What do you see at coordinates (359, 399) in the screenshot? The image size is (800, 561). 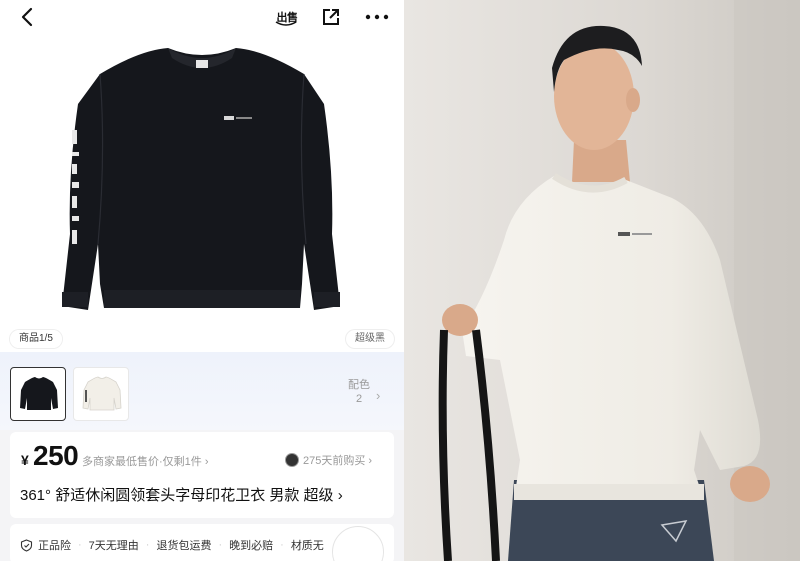 I see `color-count-value: 2` at bounding box center [359, 399].